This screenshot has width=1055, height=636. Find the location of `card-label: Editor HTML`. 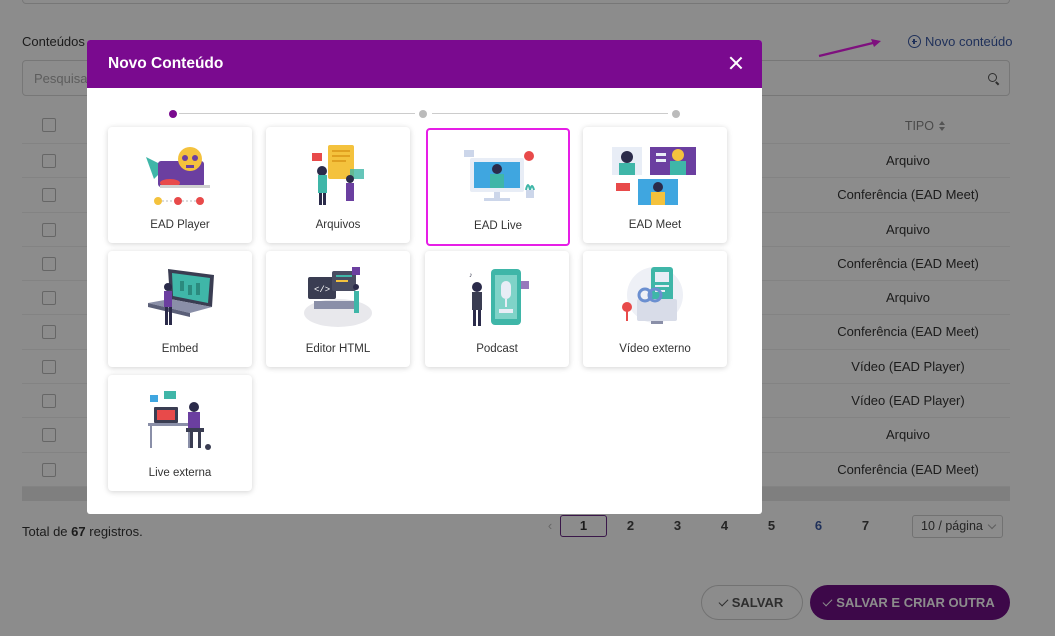

card-label: Editor HTML is located at coordinates (338, 349).